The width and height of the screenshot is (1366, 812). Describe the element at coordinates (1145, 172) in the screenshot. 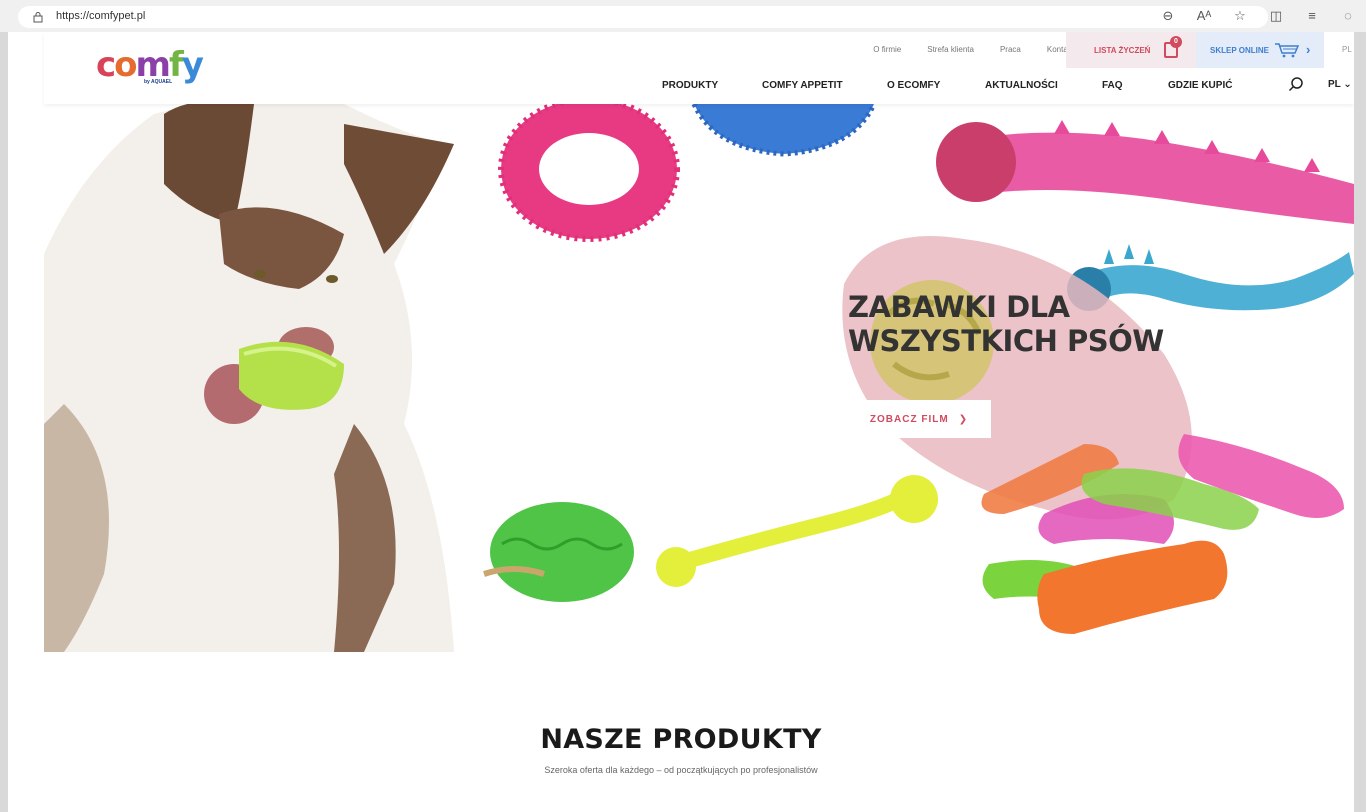

I see `pink-worm-toy` at that location.